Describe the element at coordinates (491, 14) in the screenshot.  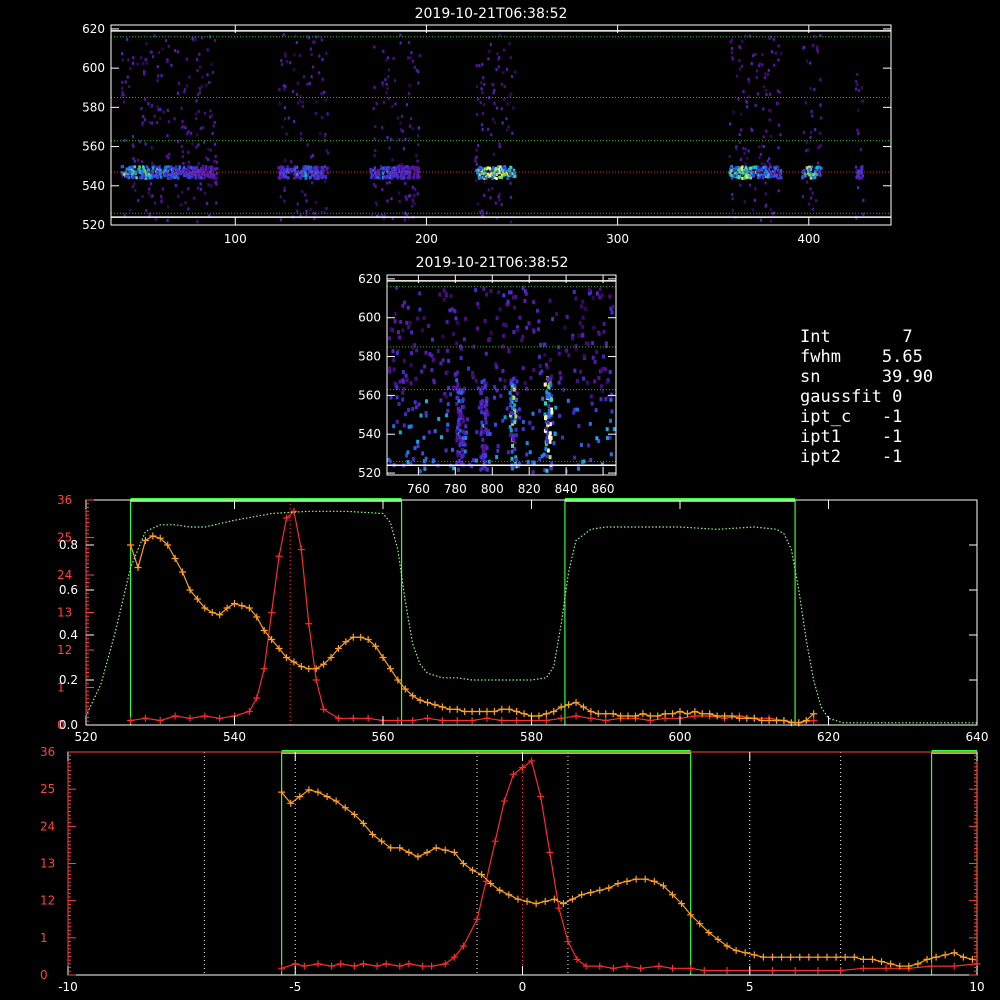
I see `top-image-title: 2019-10-21T06:38:52` at that location.